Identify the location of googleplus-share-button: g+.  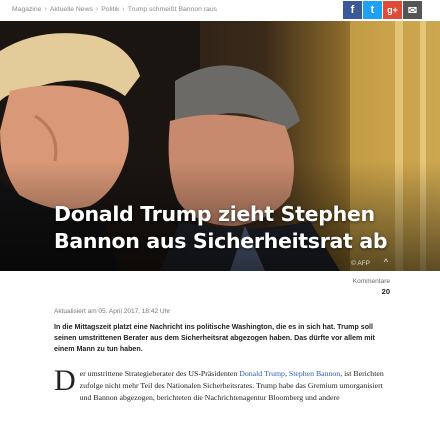
(392, 10).